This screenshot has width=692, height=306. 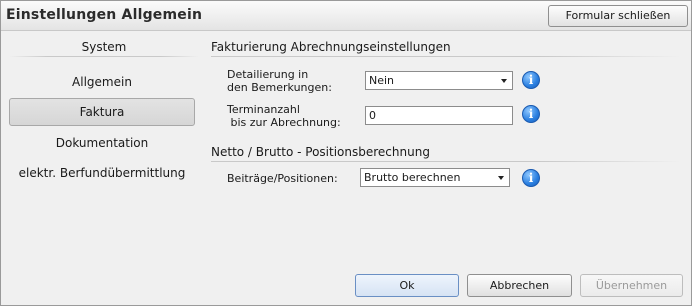 What do you see at coordinates (320, 152) in the screenshot?
I see `netto-section-title: Netto / Brutto - Positionsberechnung` at bounding box center [320, 152].